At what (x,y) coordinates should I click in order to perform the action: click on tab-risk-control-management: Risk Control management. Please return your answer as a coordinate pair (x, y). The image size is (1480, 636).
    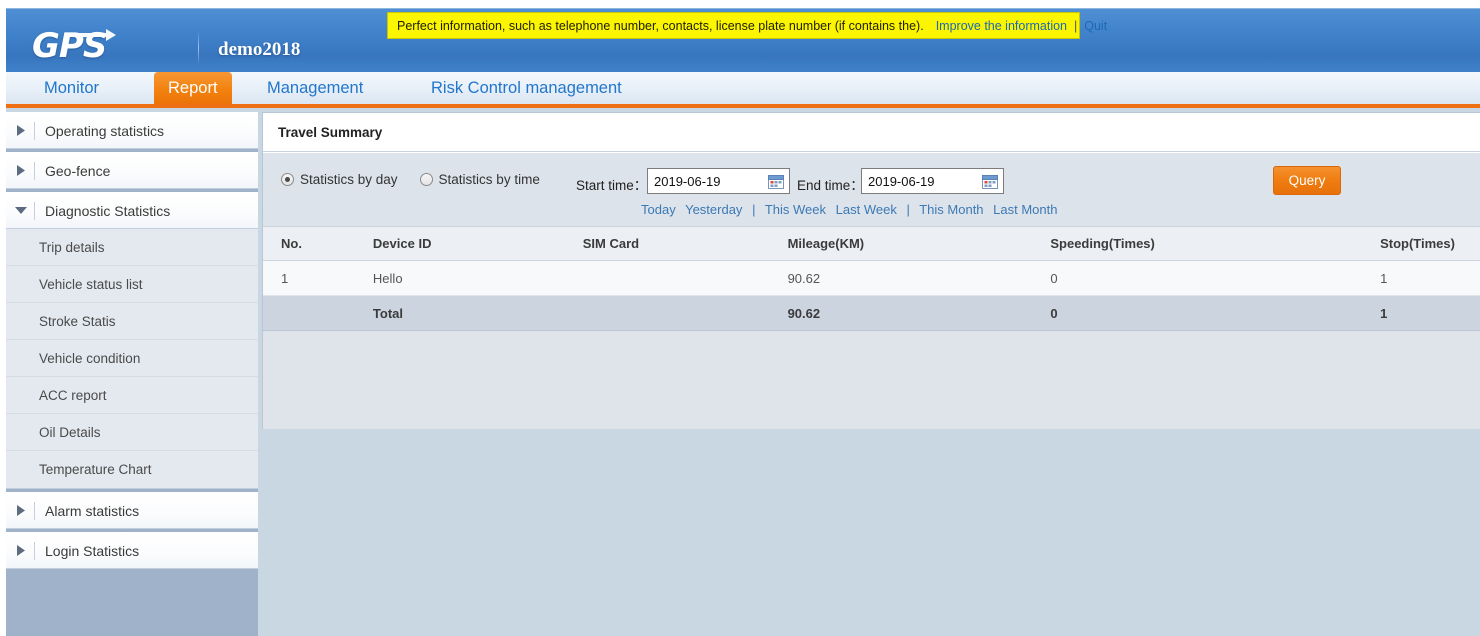
    Looking at the image, I should click on (526, 88).